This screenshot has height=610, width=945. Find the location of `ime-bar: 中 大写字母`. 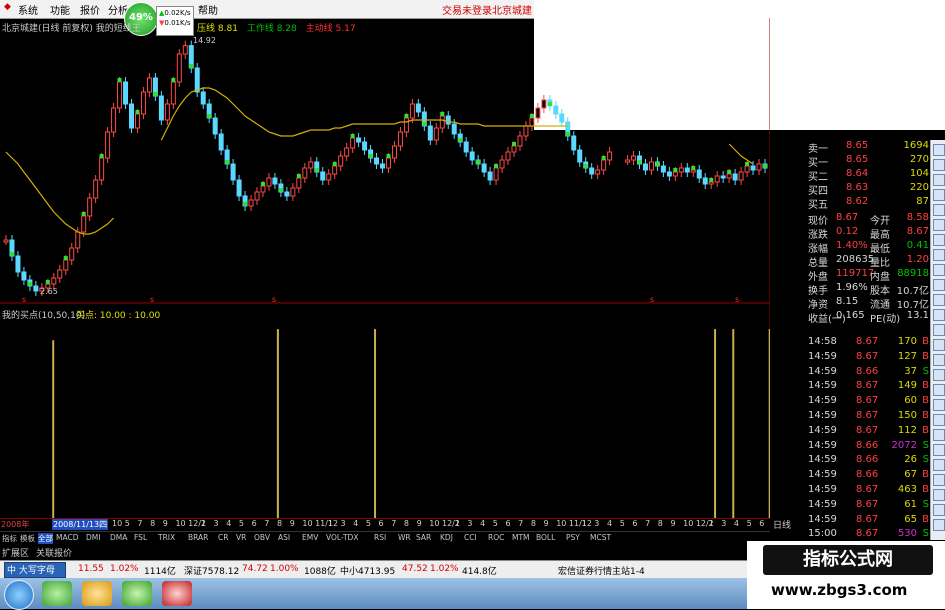

ime-bar: 中 大写字母 is located at coordinates (35, 570).